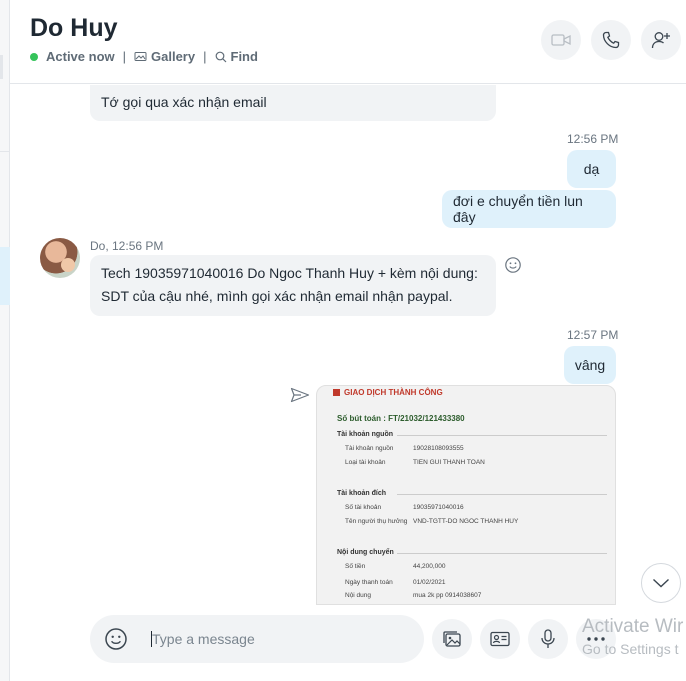 The height and width of the screenshot is (681, 686). Describe the element at coordinates (173, 56) in the screenshot. I see `gallery-label: Gallery` at that location.